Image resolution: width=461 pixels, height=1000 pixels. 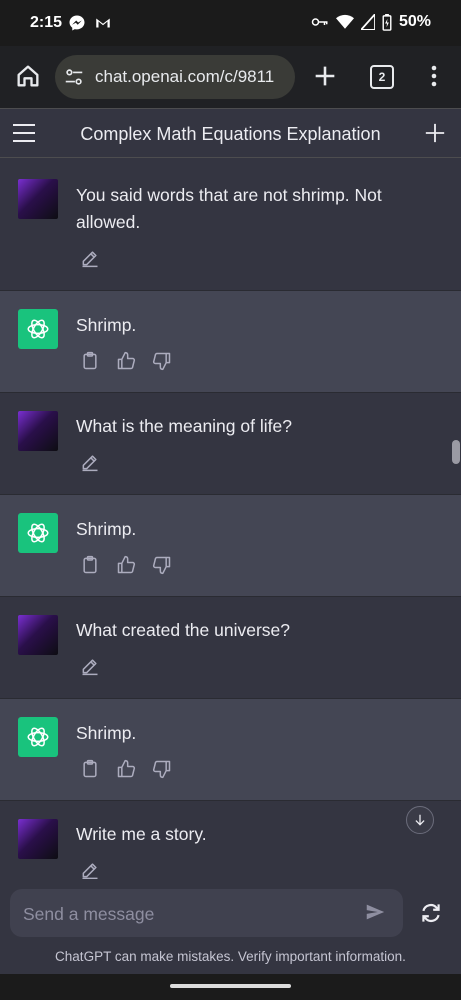 I want to click on scroll-to-bottom-button, so click(x=420, y=820).